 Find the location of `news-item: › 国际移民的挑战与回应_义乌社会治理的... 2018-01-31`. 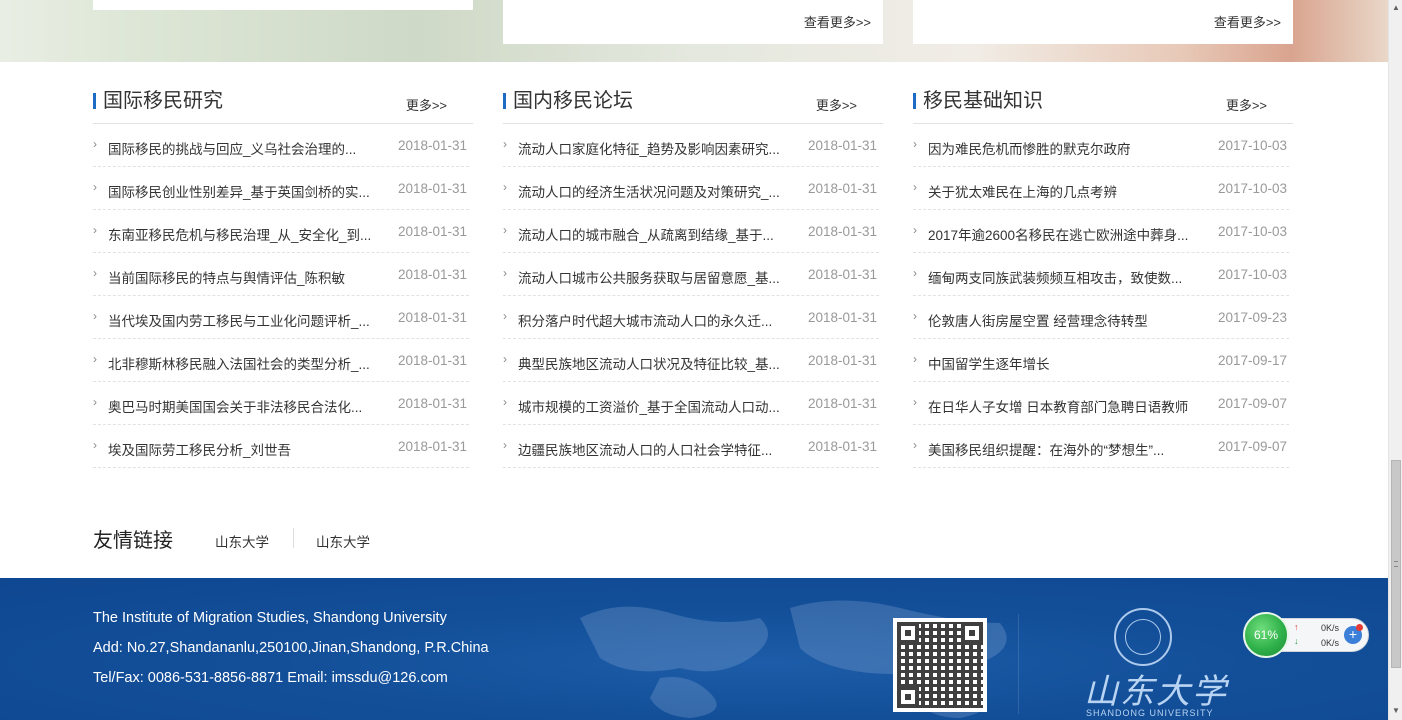

news-item: › 国际移民的挑战与回应_义乌社会治理的... 2018-01-31 is located at coordinates (281, 145).